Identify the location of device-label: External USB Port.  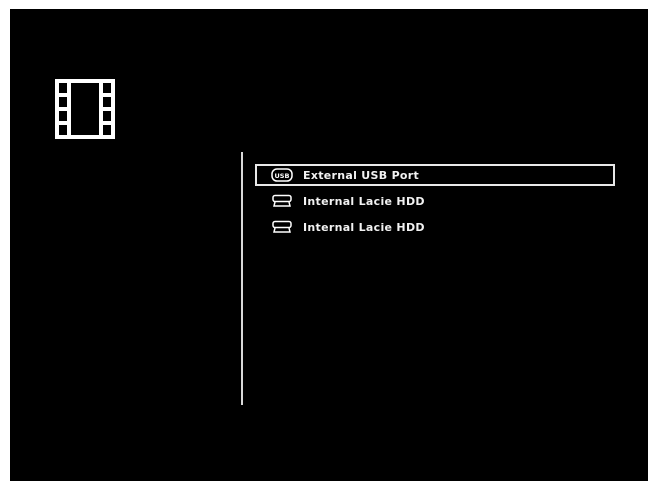
(361, 175).